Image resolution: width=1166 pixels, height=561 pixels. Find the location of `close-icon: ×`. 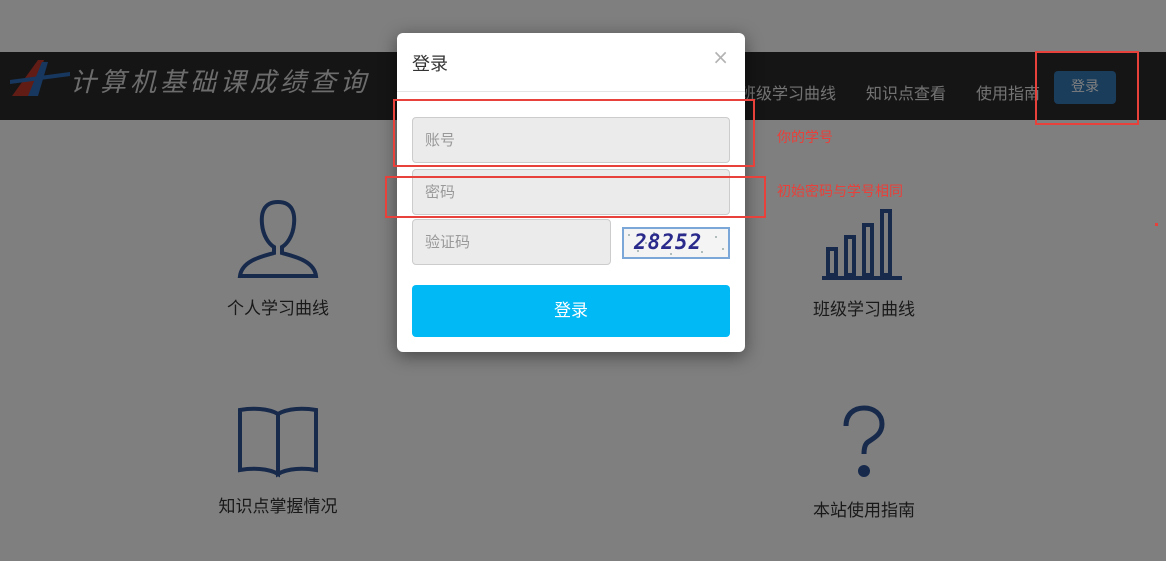

close-icon: × is located at coordinates (720, 57).